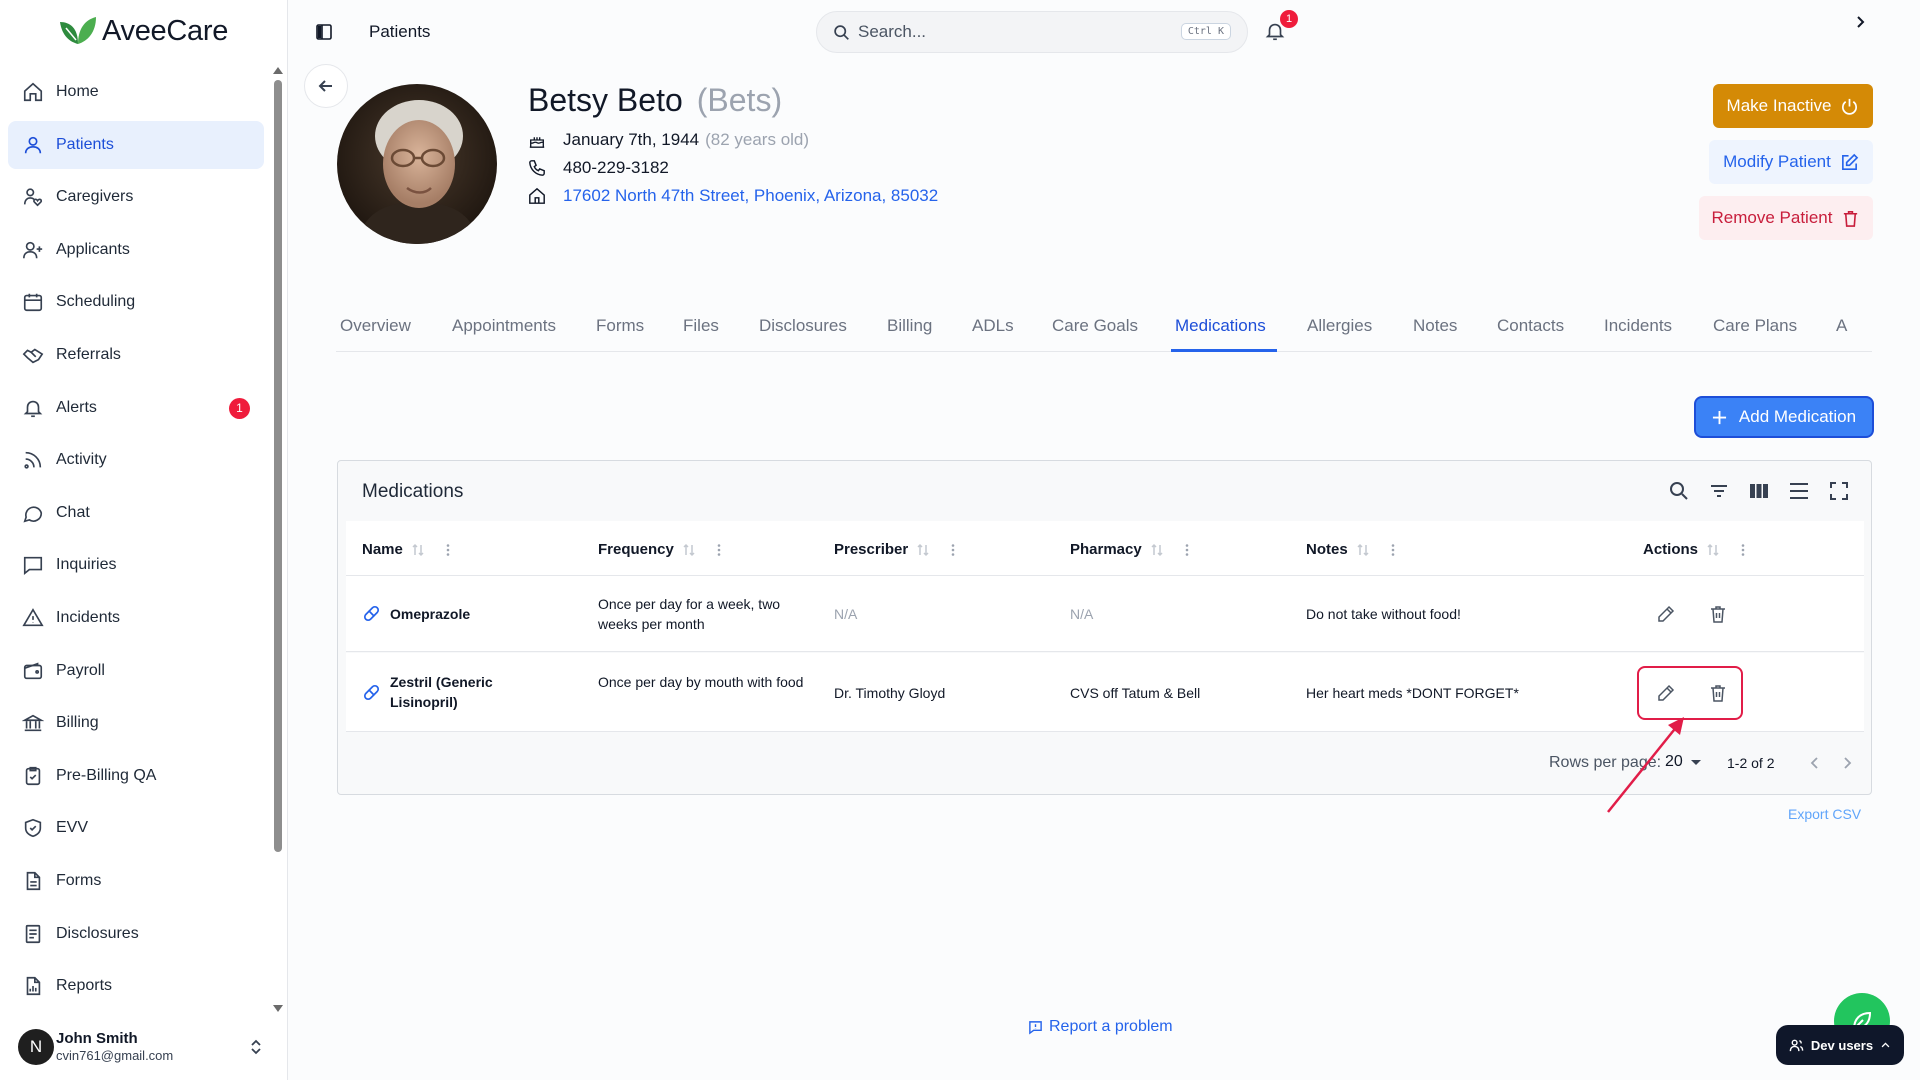 The image size is (1920, 1080). Describe the element at coordinates (701, 326) in the screenshot. I see `tab-files: Files` at that location.